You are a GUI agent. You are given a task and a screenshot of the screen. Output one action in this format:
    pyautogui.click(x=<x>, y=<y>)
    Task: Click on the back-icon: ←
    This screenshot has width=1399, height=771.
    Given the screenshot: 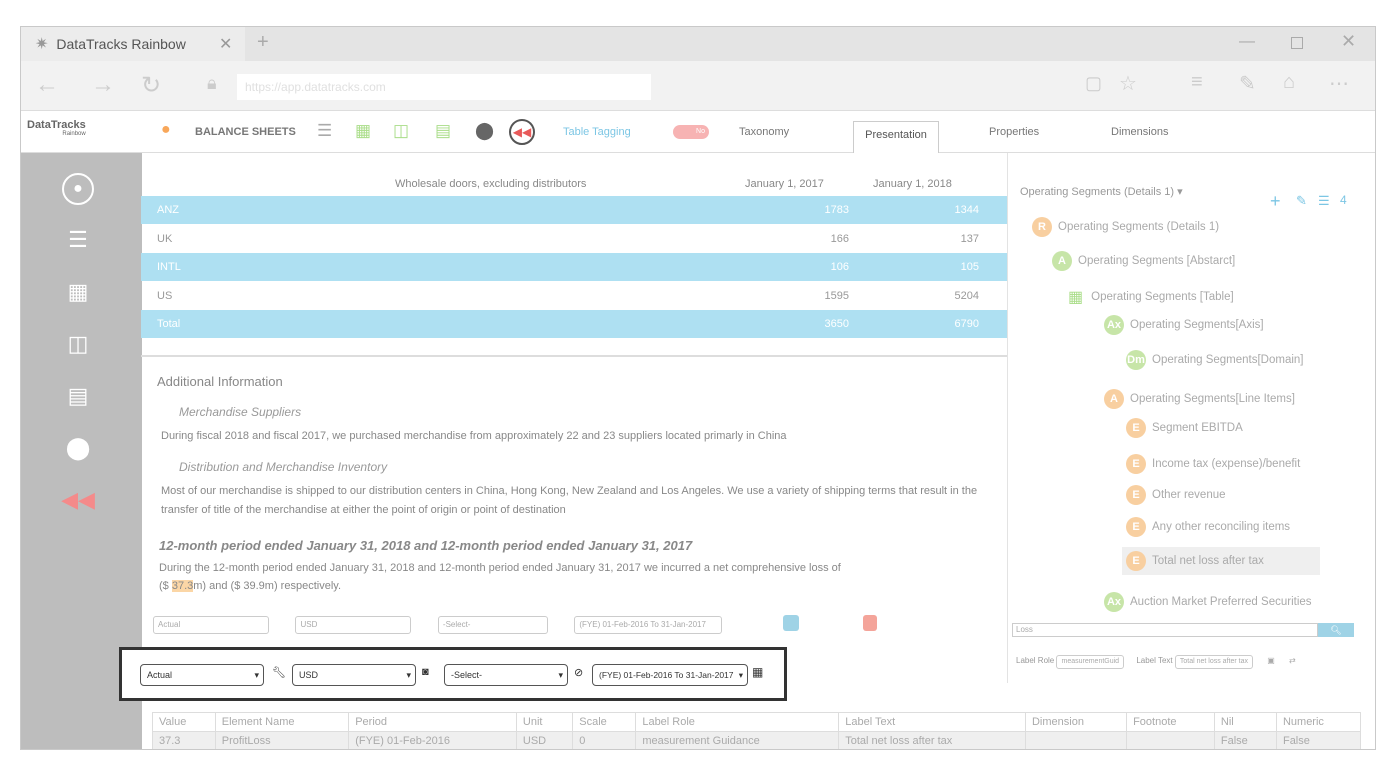 What is the action you would take?
    pyautogui.click(x=47, y=85)
    